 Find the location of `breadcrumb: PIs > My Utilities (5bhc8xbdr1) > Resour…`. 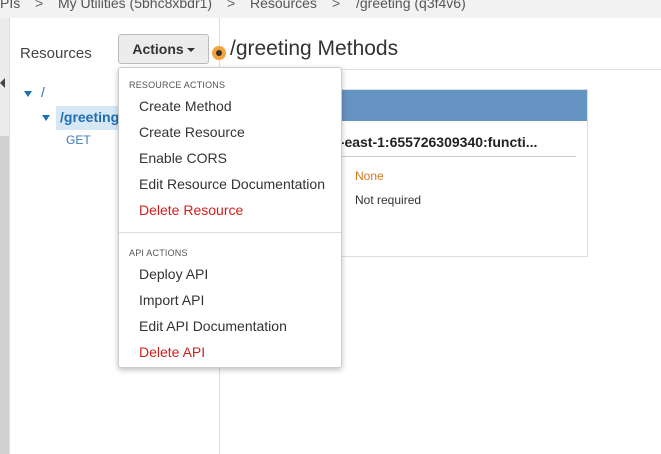

breadcrumb: PIs > My Utilities (5bhc8xbdr1) > Resour… is located at coordinates (330, 9).